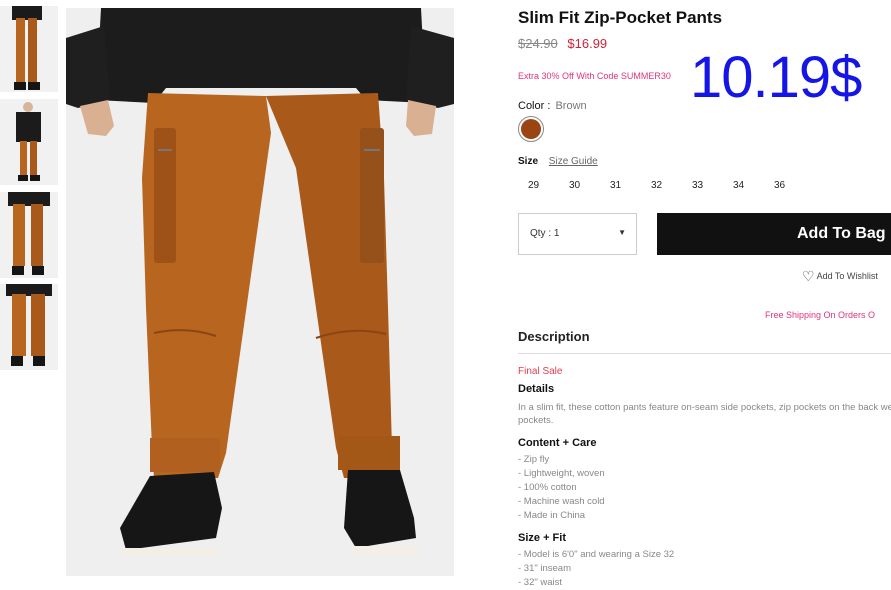 The width and height of the screenshot is (891, 590). Describe the element at coordinates (615, 185) in the screenshot. I see `size-option-31: 31` at that location.